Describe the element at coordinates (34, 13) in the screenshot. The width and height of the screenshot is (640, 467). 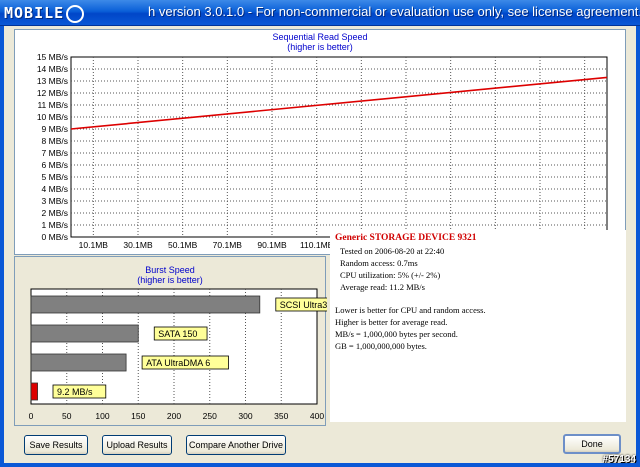
I see `logo-text: MOBILE` at that location.